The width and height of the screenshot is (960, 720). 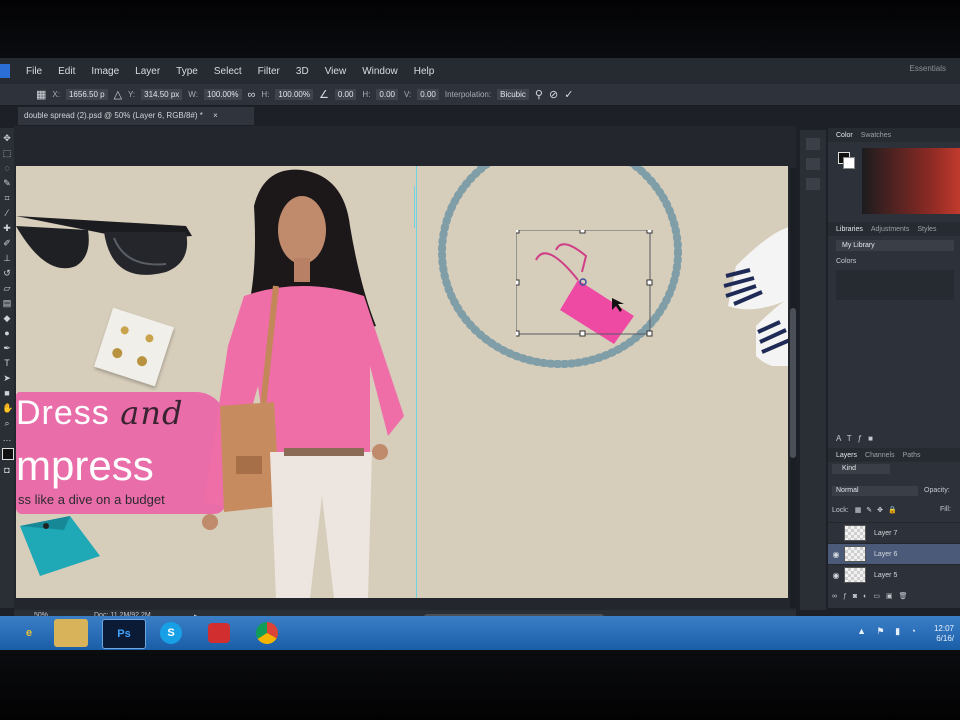 What do you see at coordinates (553, 94) in the screenshot?
I see `cancel-transform-icon: ⊘` at bounding box center [553, 94].